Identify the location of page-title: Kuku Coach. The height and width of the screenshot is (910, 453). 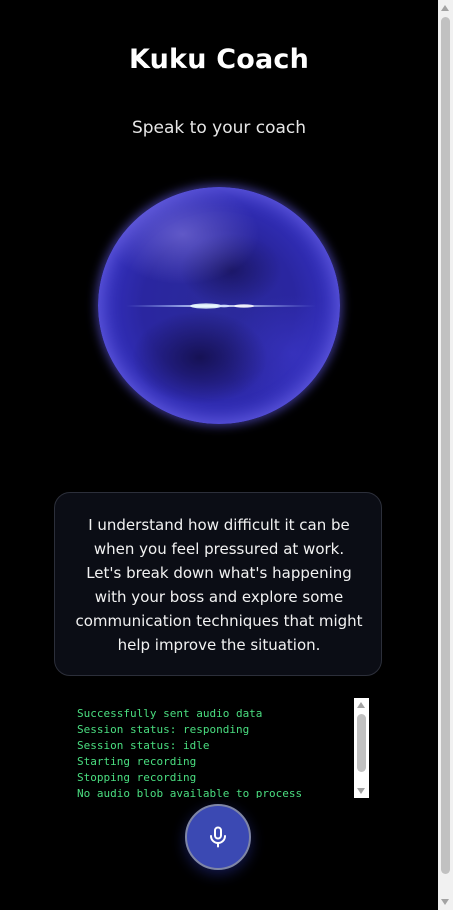
(219, 59).